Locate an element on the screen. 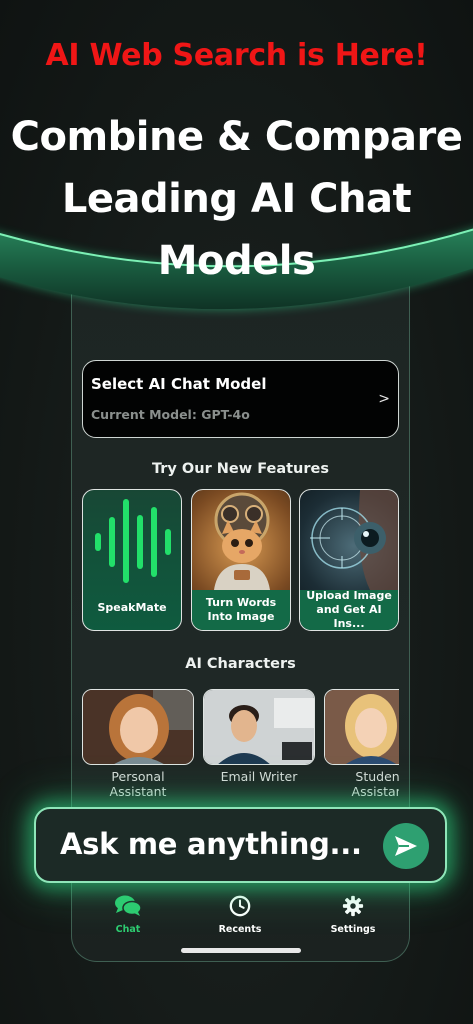 The width and height of the screenshot is (473, 1024). gear-icon is located at coordinates (353, 906).